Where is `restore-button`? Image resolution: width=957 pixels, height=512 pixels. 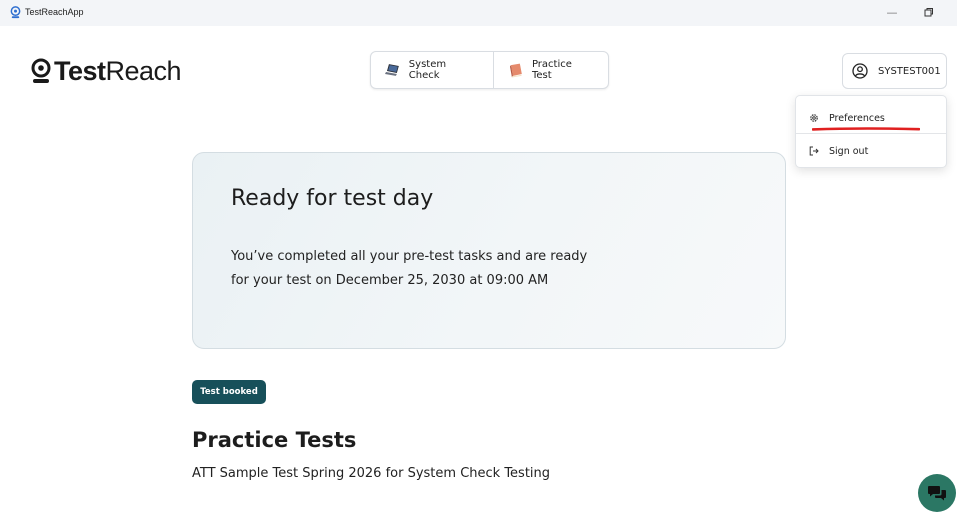
restore-button is located at coordinates (928, 13).